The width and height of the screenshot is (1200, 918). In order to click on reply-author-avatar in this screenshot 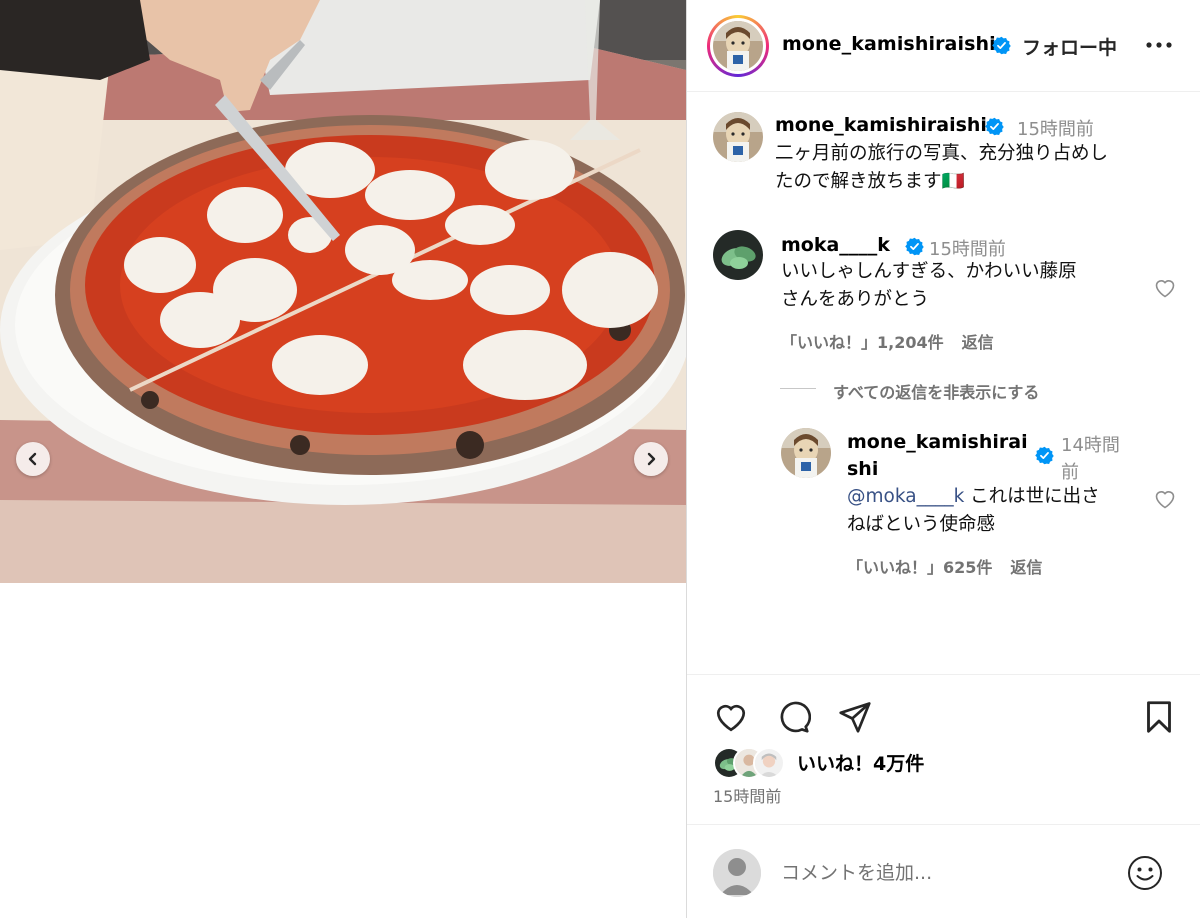, I will do `click(806, 453)`.